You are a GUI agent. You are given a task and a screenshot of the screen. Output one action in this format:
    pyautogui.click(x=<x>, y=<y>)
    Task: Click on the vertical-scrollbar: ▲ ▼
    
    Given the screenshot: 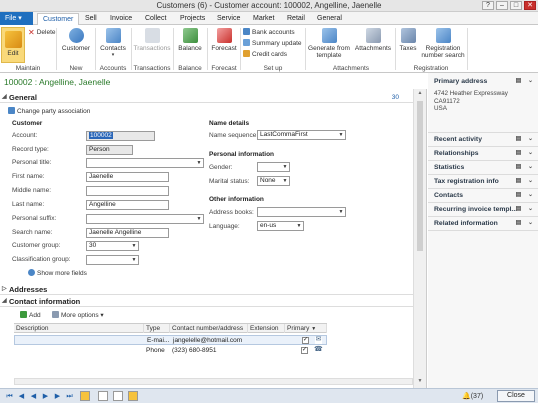 What is the action you would take?
    pyautogui.click(x=419, y=238)
    